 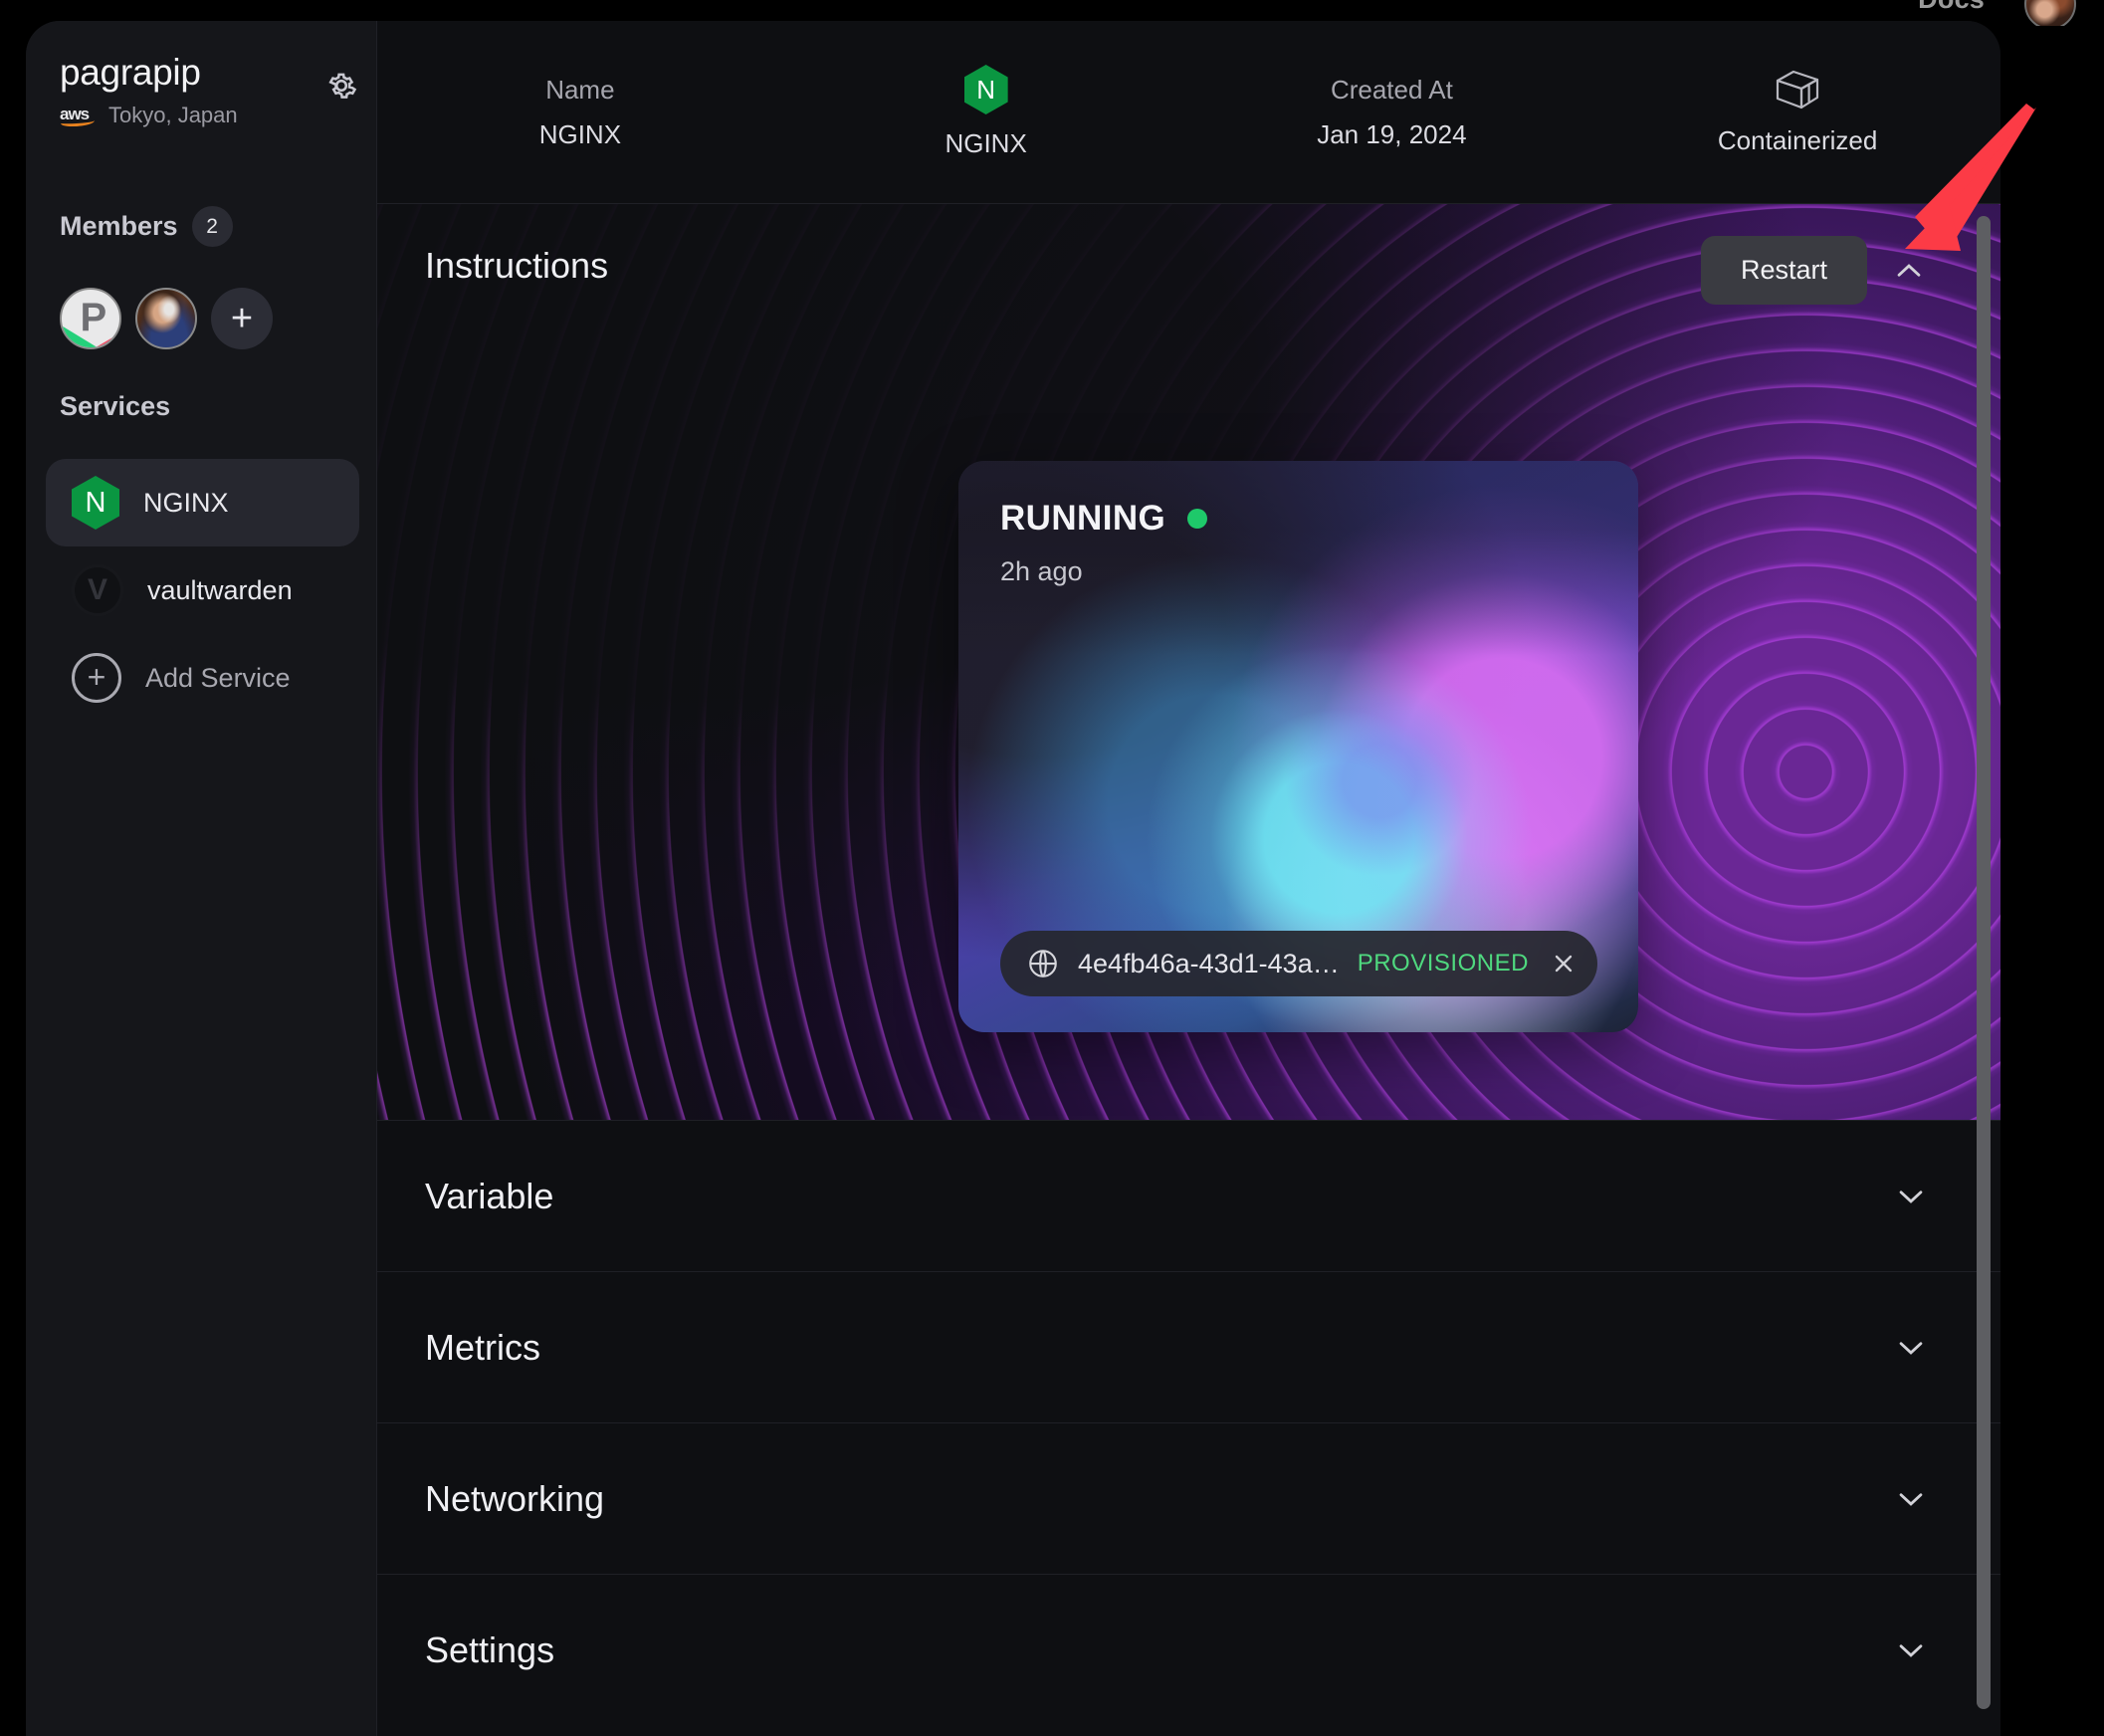 I want to click on status-badge: RUNNING, so click(x=1083, y=518).